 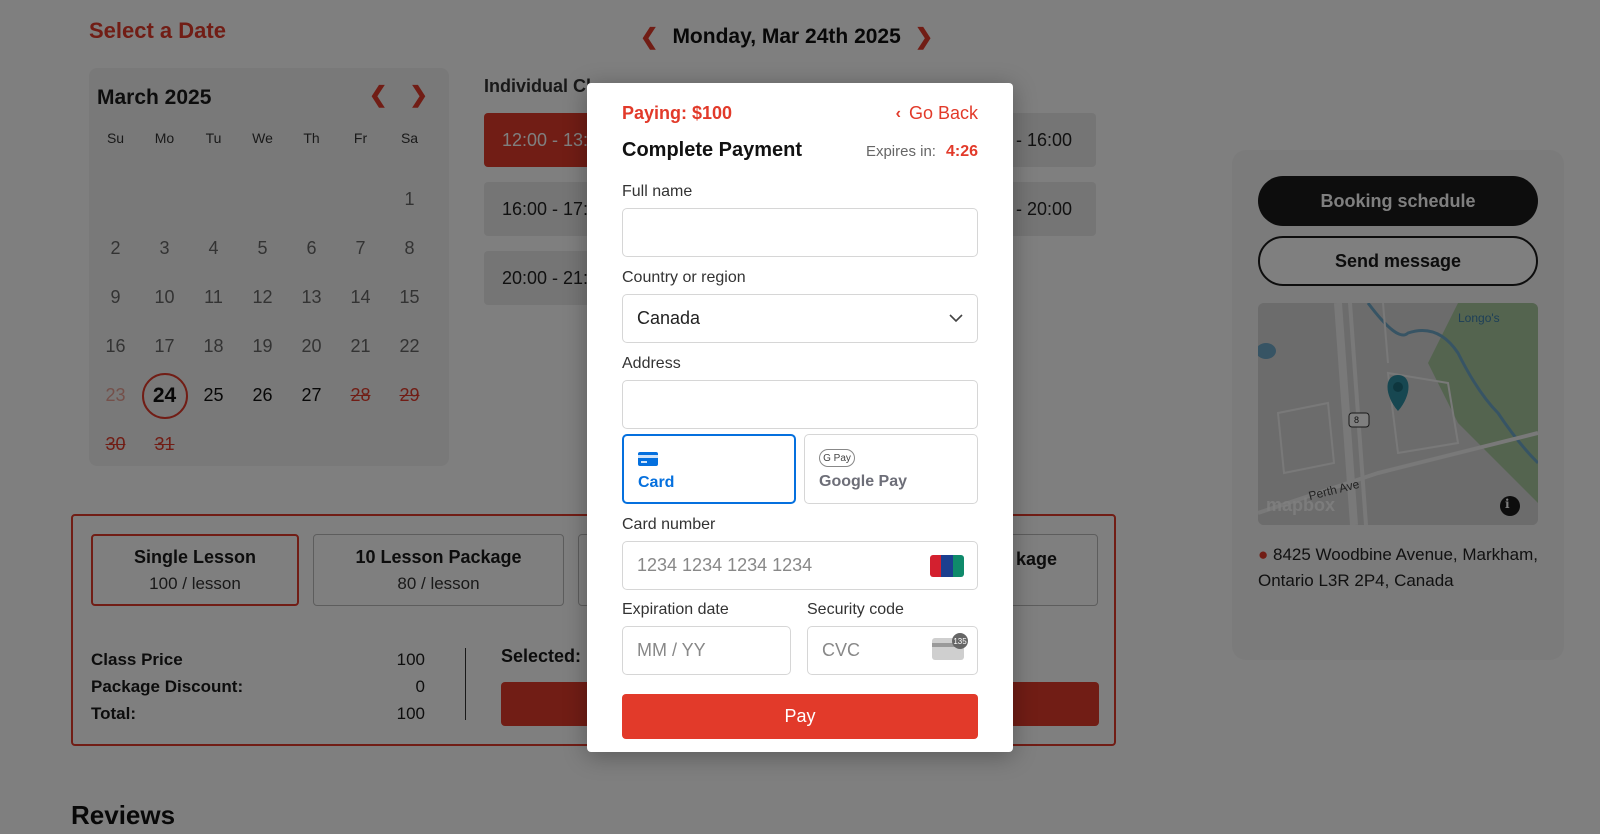 I want to click on address-label: Address, so click(x=651, y=363).